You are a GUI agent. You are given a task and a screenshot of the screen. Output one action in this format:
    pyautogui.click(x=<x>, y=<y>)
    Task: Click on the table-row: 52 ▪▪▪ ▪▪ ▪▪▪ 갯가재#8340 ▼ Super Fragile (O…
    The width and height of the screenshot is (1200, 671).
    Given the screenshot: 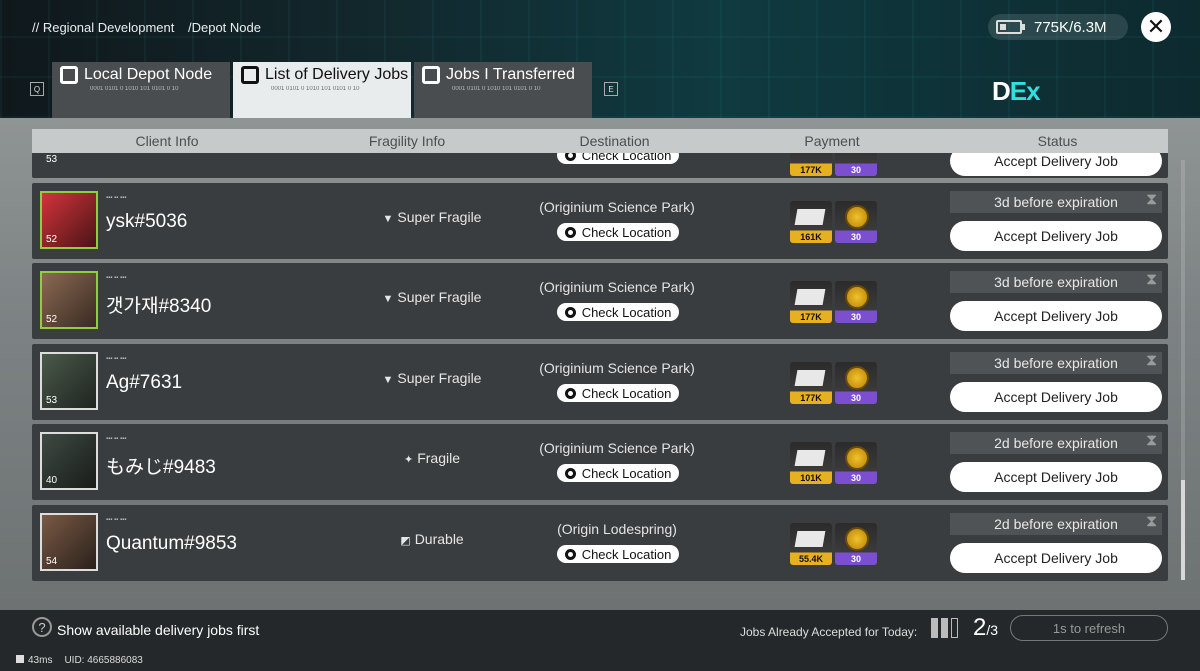 What is the action you would take?
    pyautogui.click(x=600, y=301)
    